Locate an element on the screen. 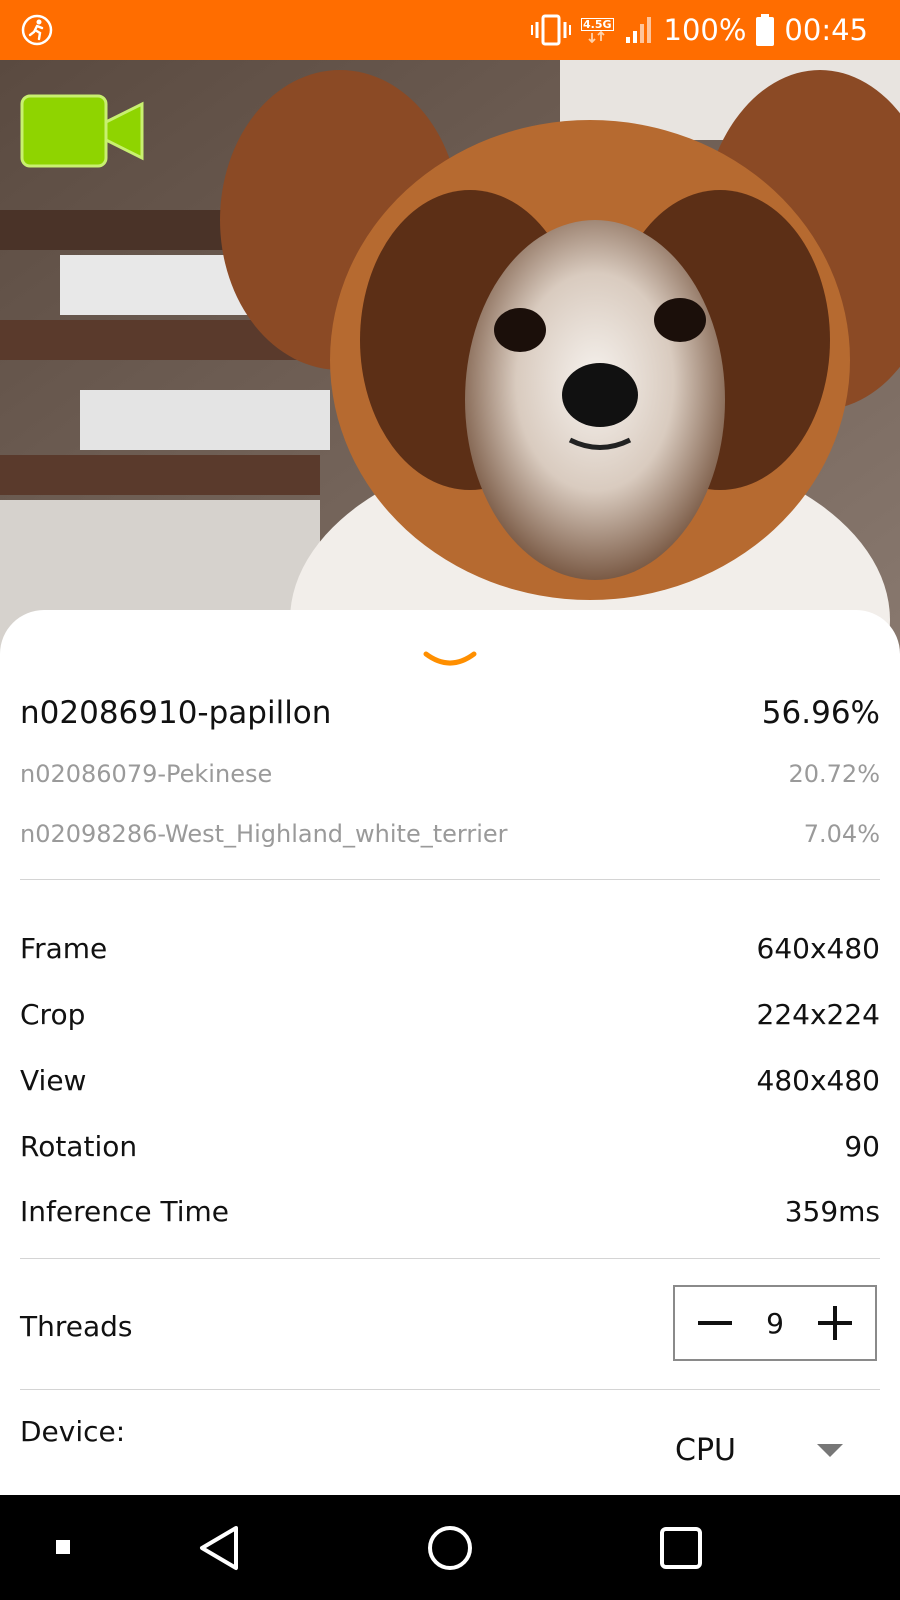  chevron-down-icon is located at coordinates (450, 658).